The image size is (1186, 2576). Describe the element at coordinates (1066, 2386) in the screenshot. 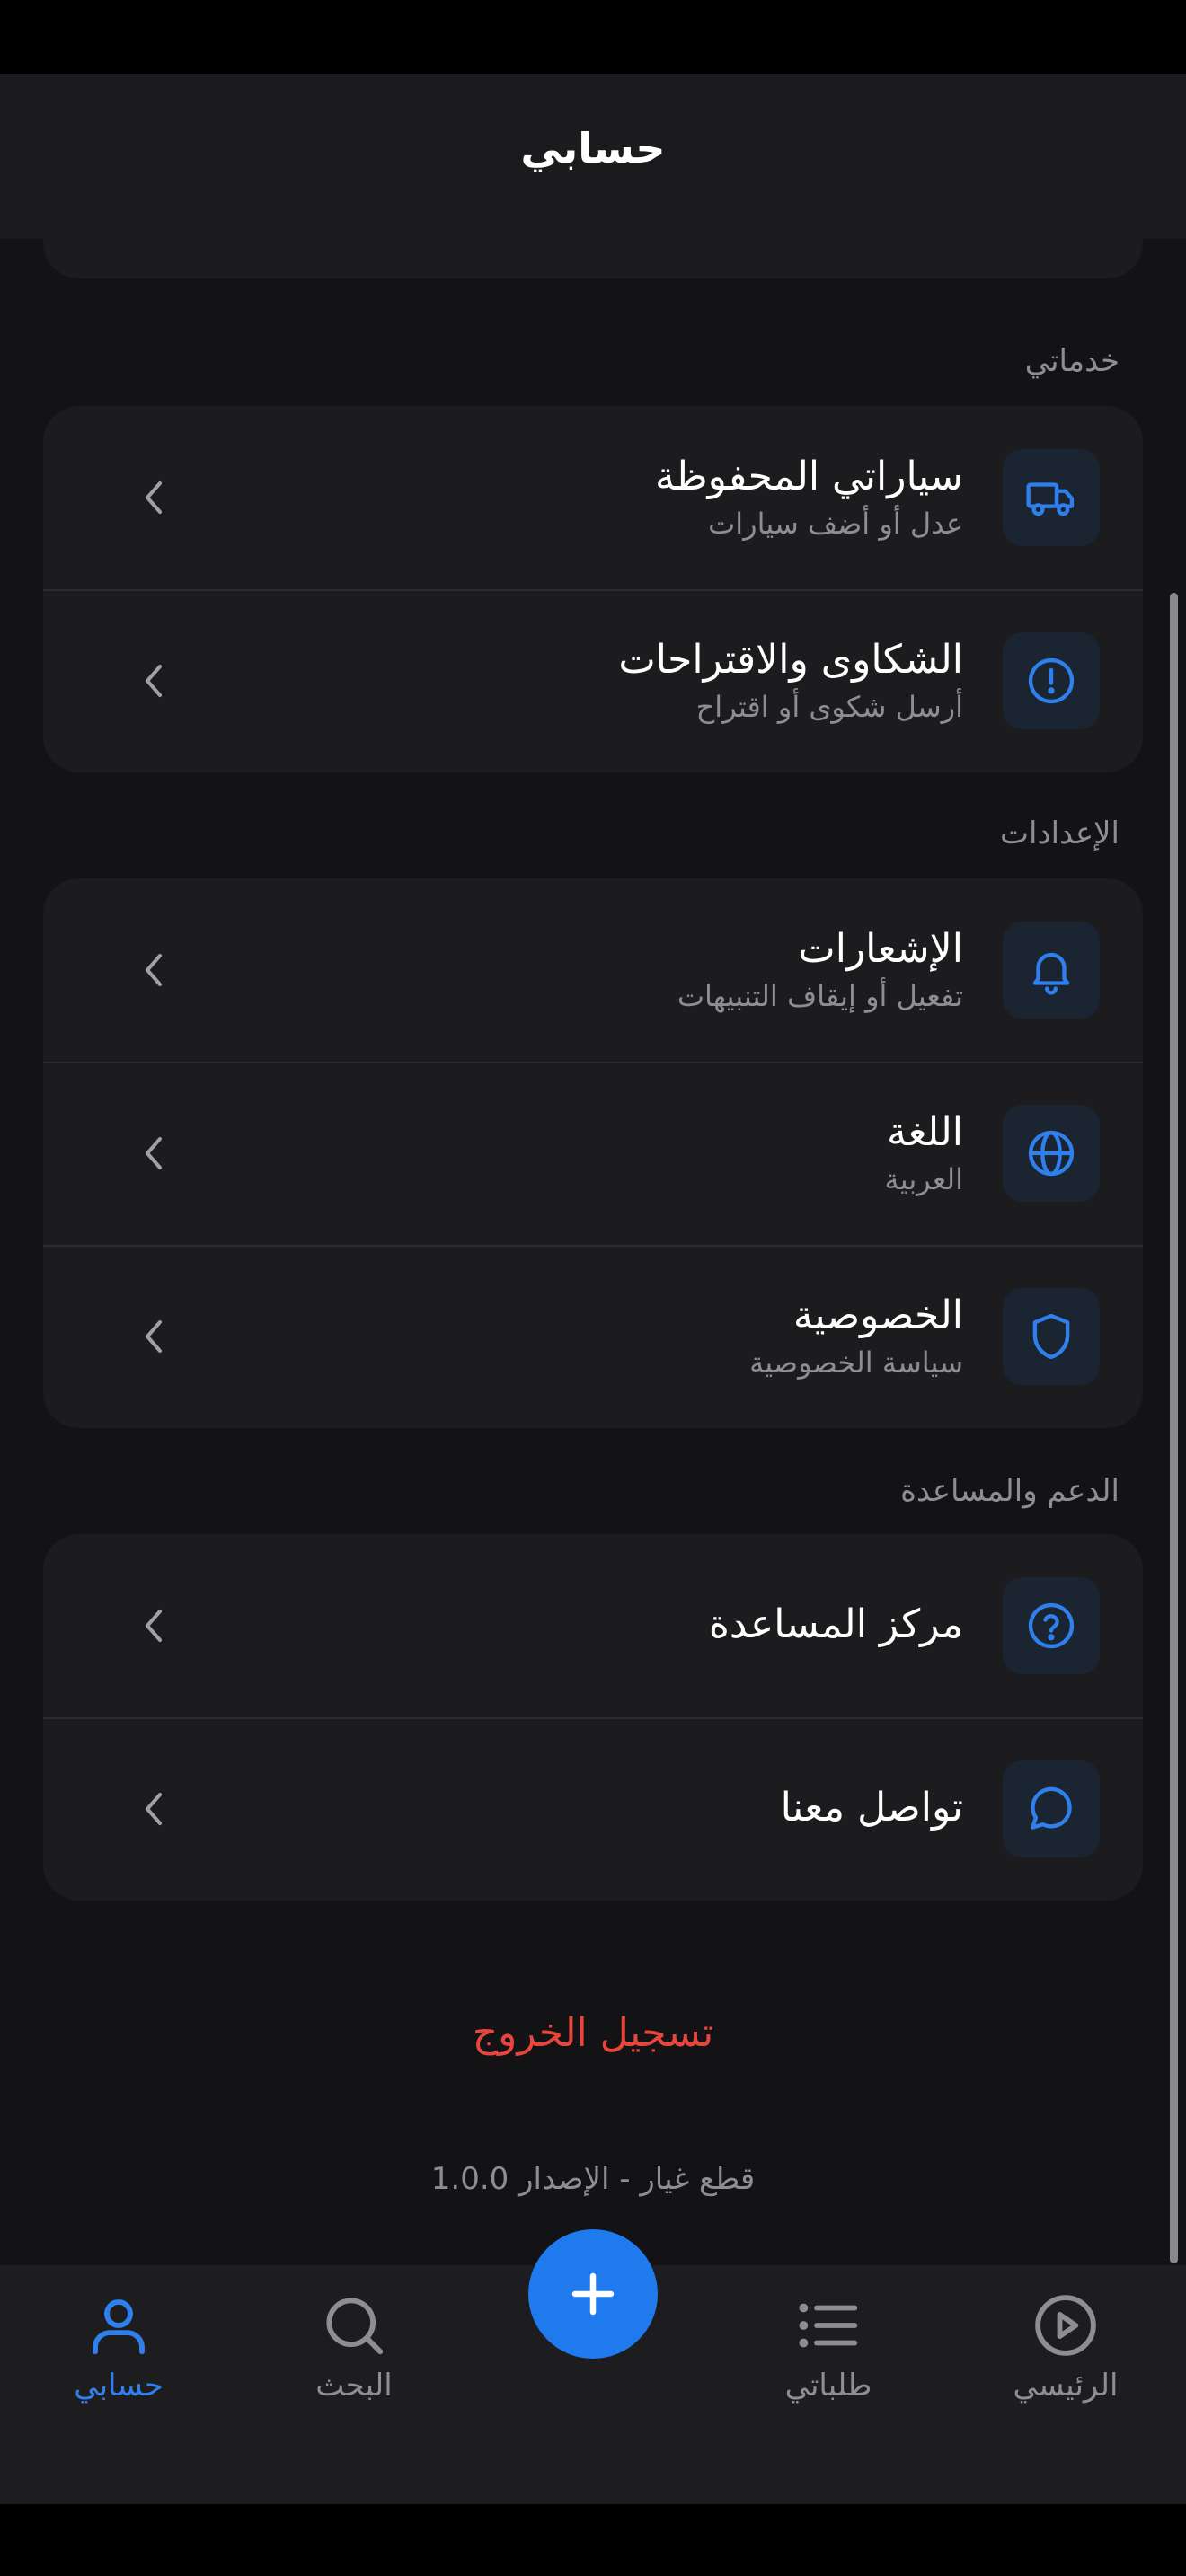

I see `tab-label: الرئيسي` at that location.